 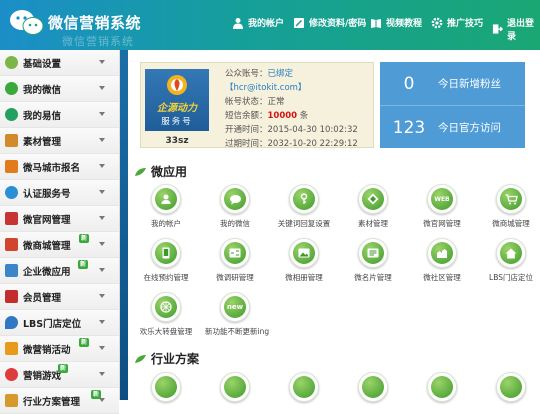 I want to click on key-icon, so click(x=304, y=199).